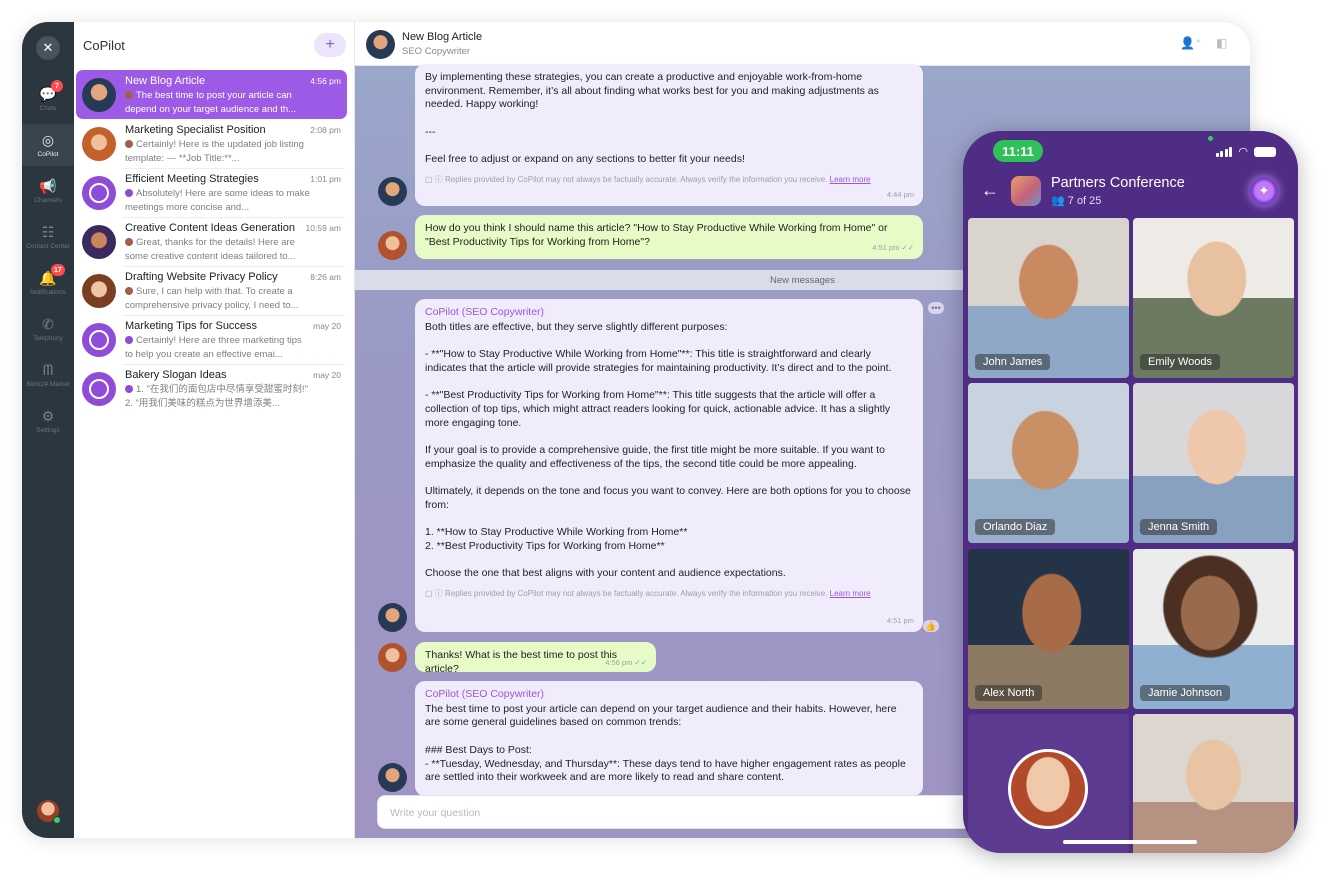 Image resolution: width=1340 pixels, height=894 pixels. I want to click on video-tile: Orlando Diaz, so click(1048, 463).